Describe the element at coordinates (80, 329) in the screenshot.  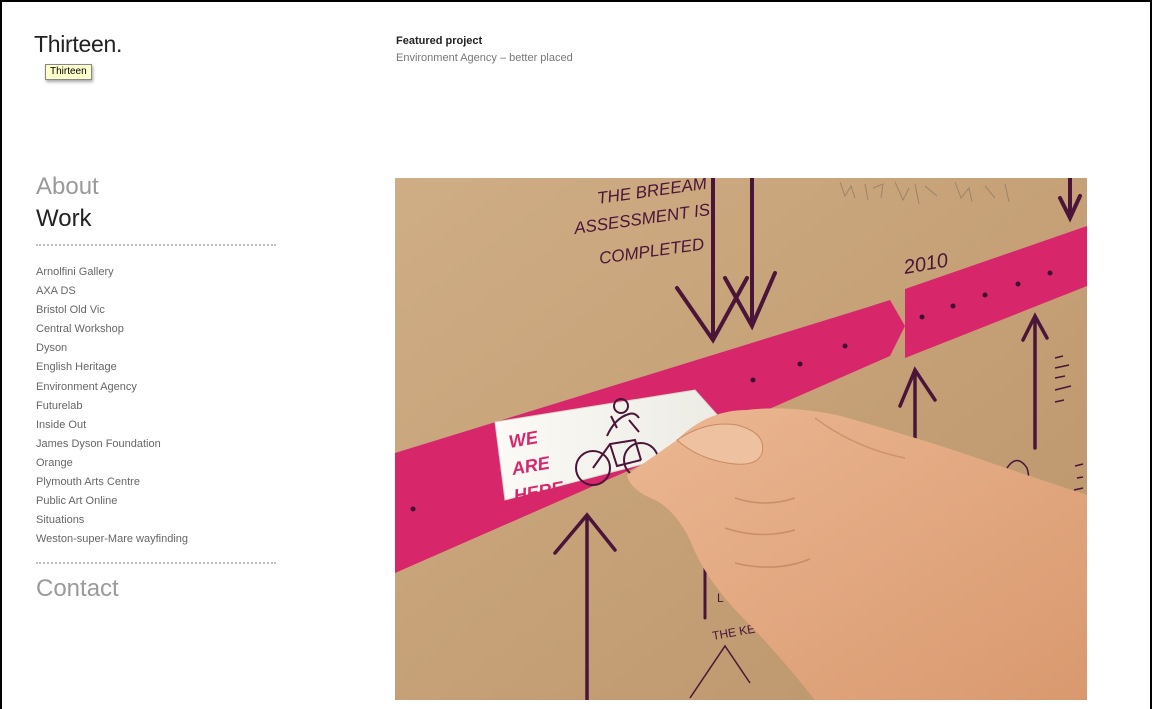
I see `work-item-label: Central Workshop` at that location.